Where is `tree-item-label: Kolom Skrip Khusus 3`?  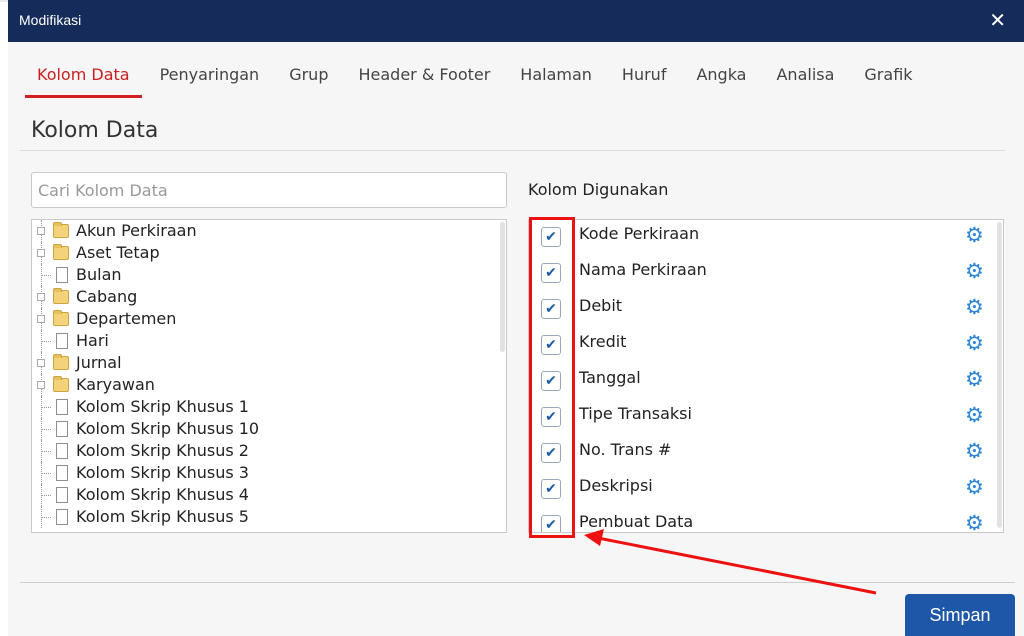
tree-item-label: Kolom Skrip Khusus 3 is located at coordinates (162, 472).